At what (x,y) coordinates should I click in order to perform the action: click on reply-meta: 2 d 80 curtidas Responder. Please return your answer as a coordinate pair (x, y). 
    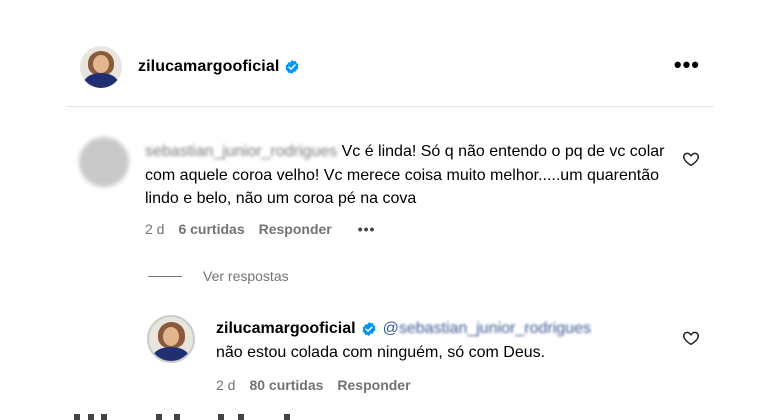
    Looking at the image, I should click on (320, 385).